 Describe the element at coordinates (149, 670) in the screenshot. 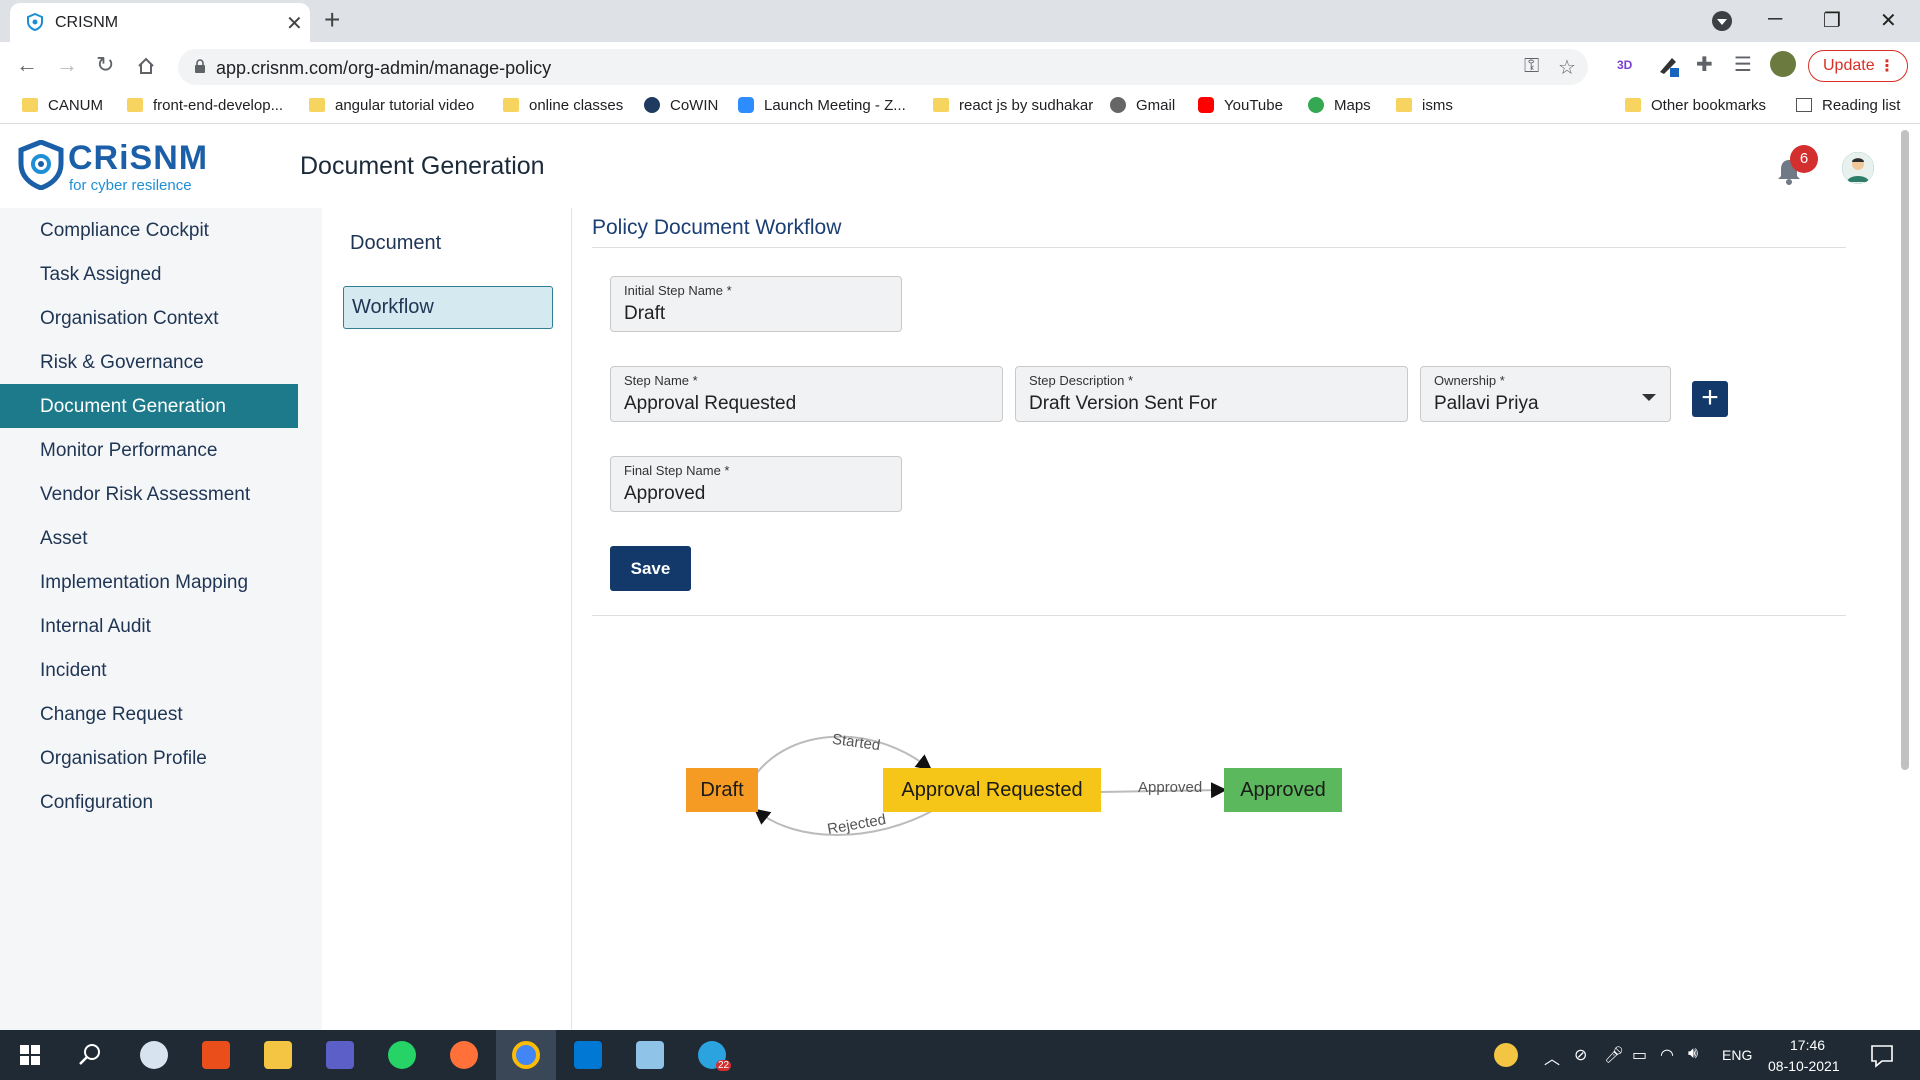

I see `sidebar-item-incident: Incident` at that location.